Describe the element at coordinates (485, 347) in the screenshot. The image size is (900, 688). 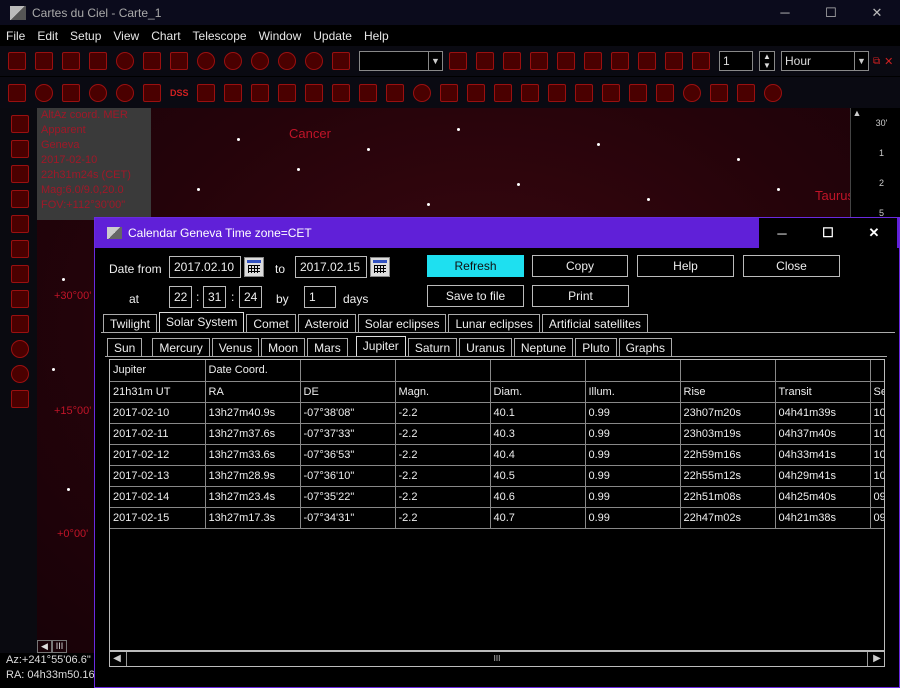
I see `tab-uranus: Uranus` at that location.